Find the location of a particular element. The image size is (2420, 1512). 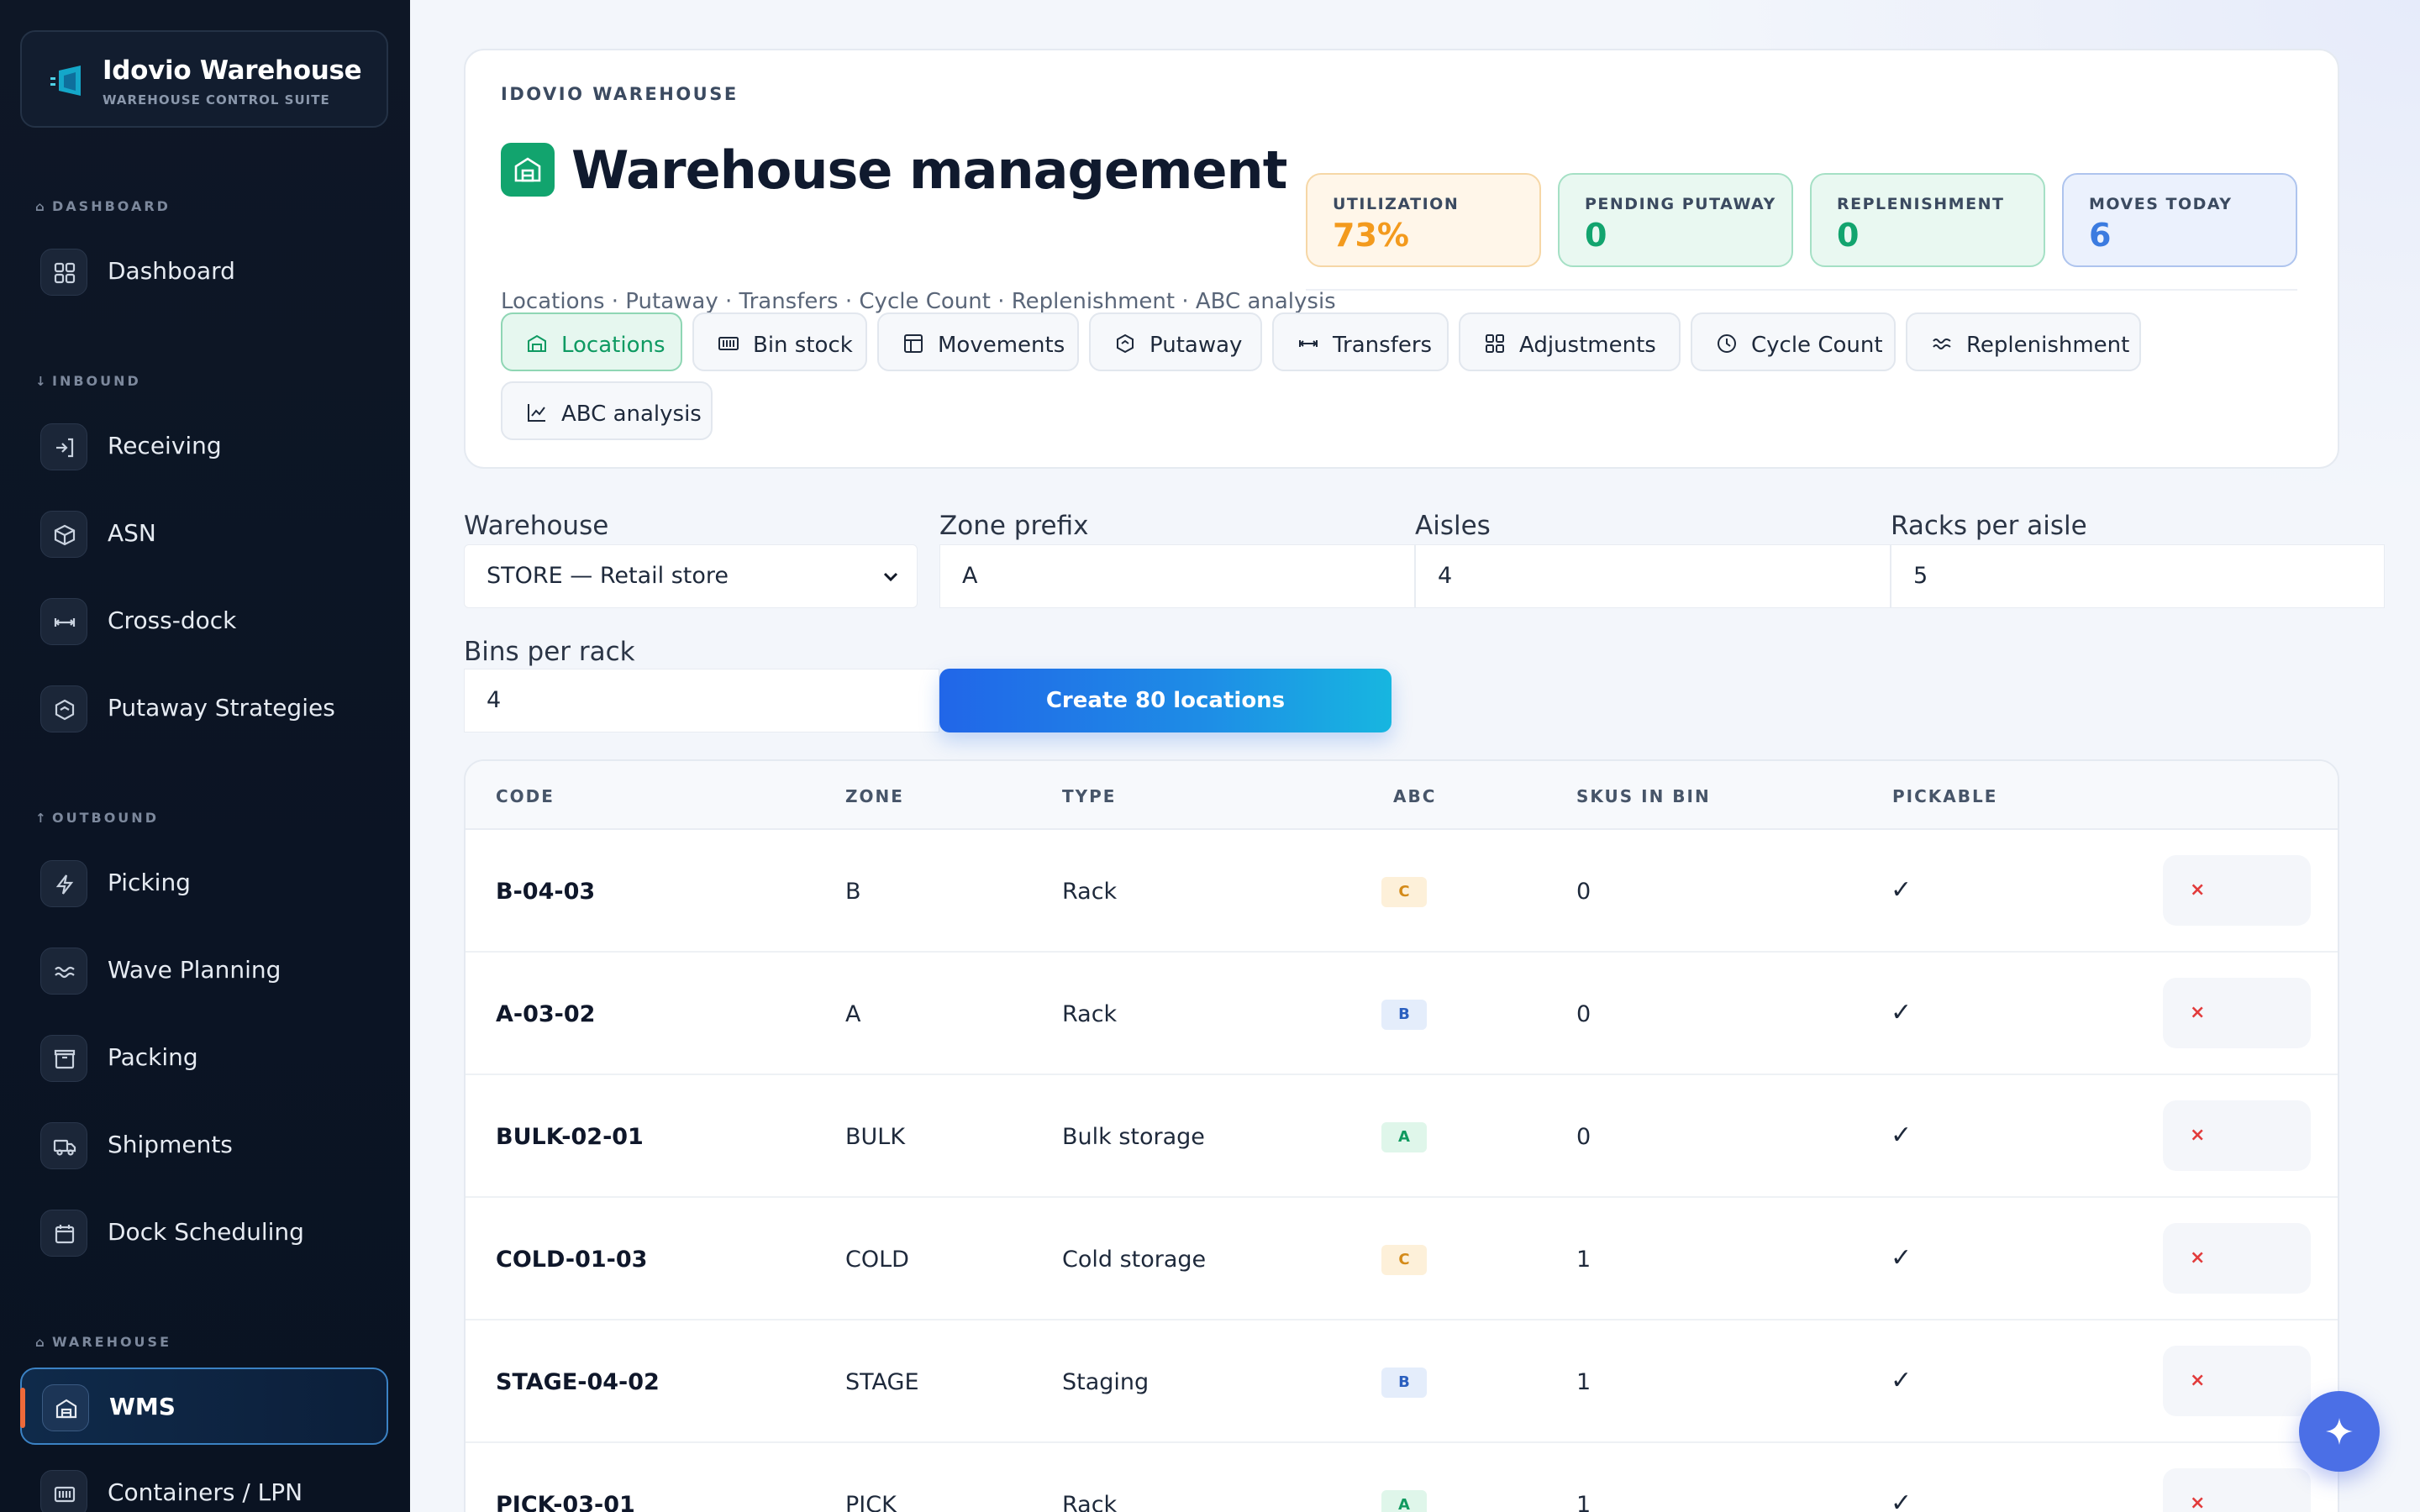

sidebar-item-dashboard: Dashboard is located at coordinates (204, 272).